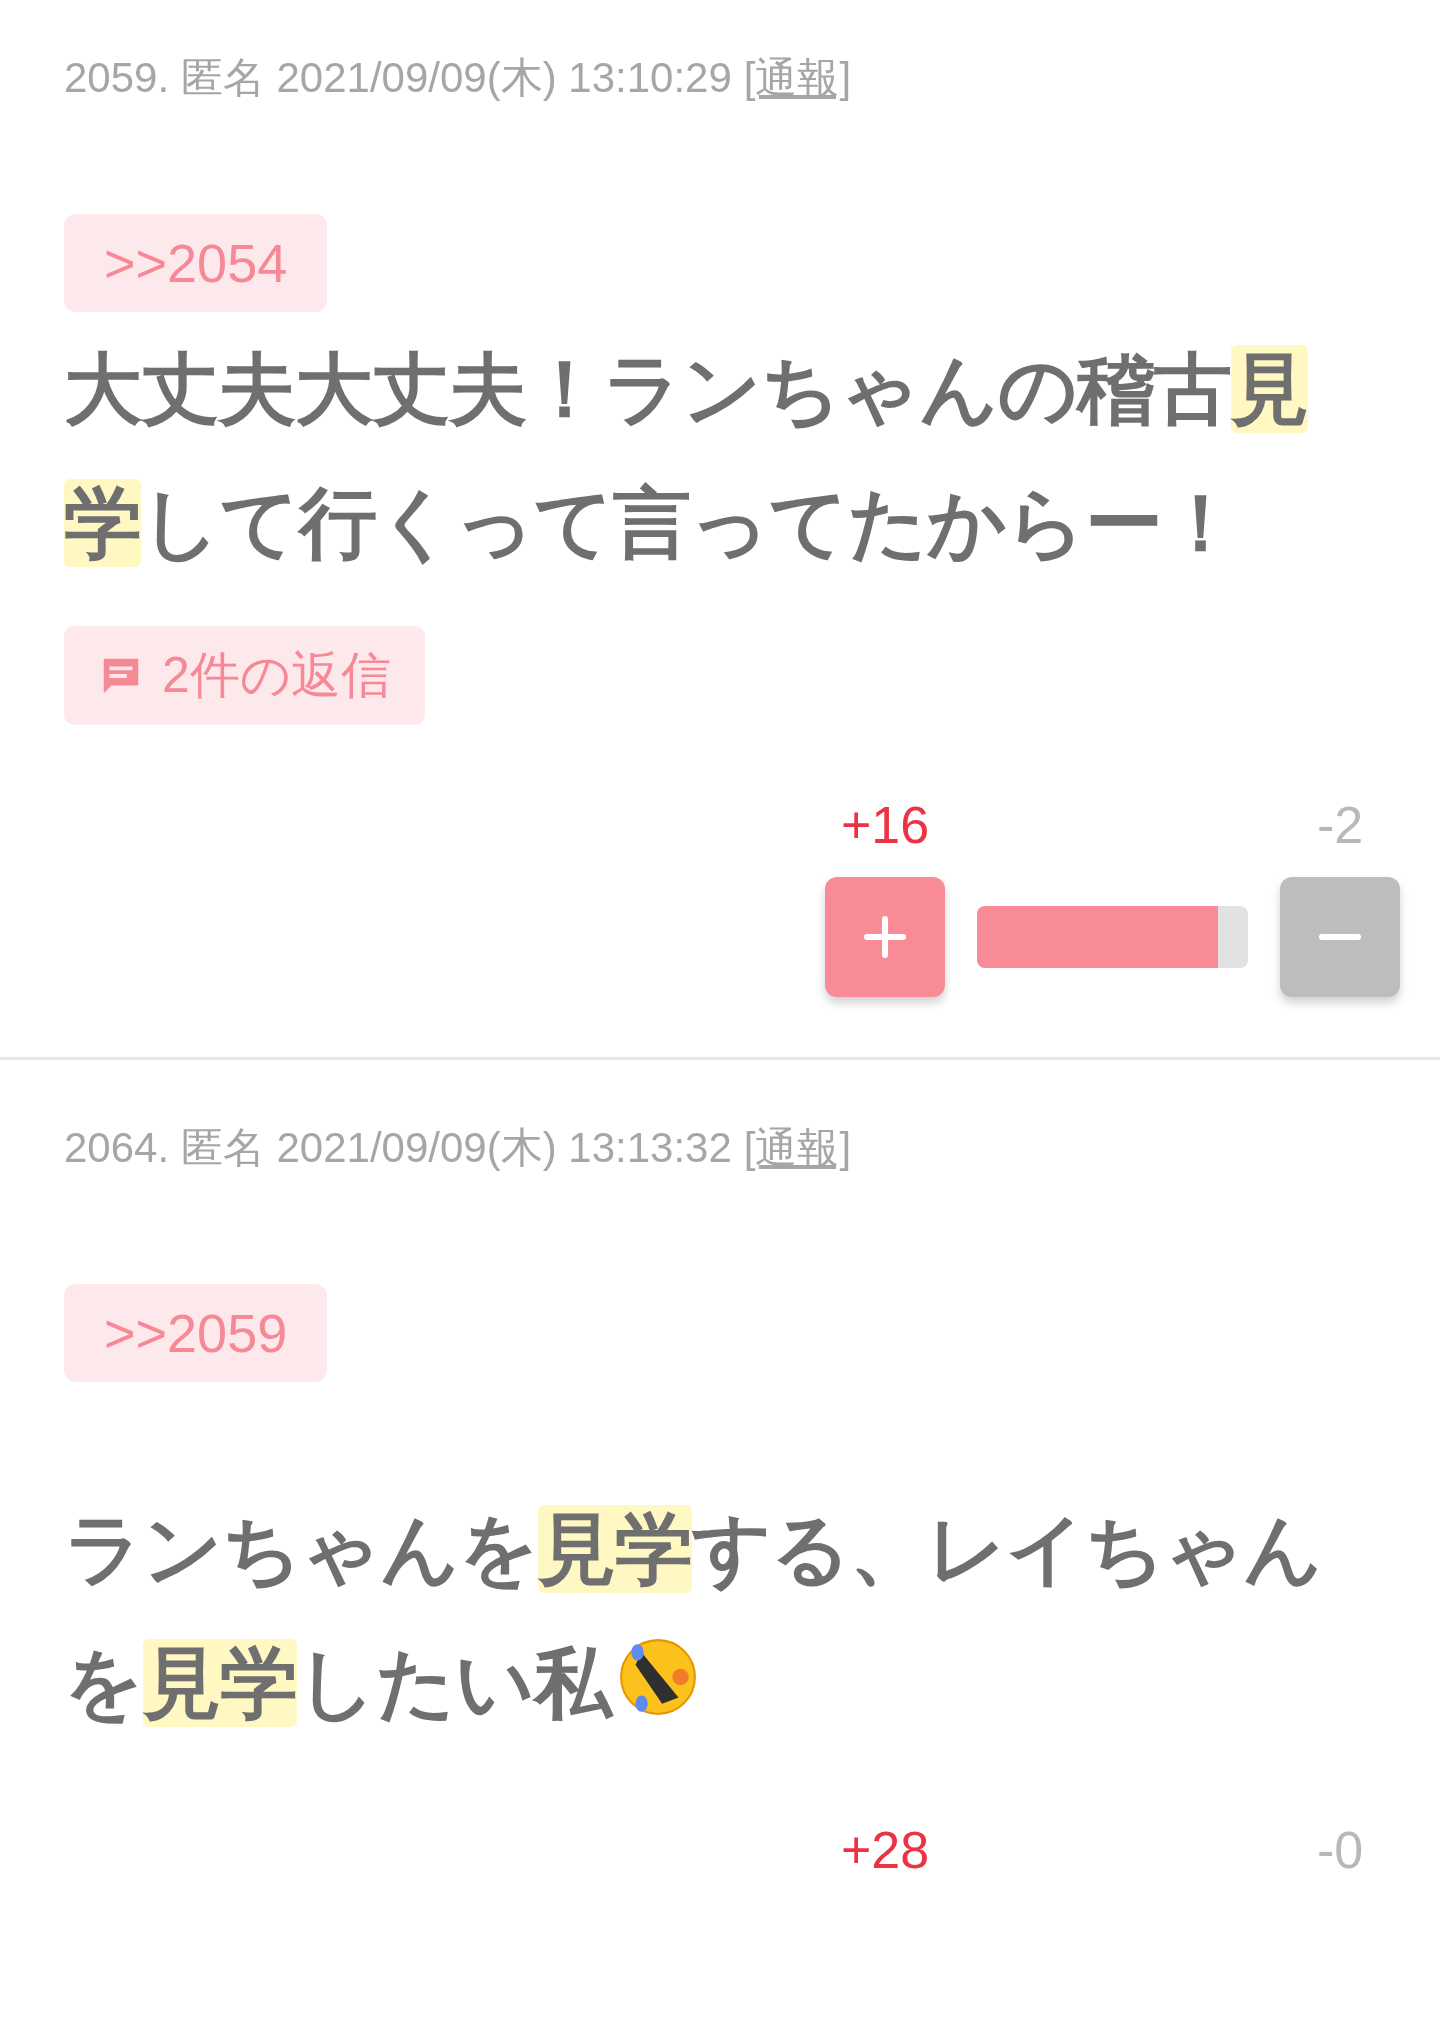 This screenshot has height=2026, width=1440. What do you see at coordinates (885, 825) in the screenshot?
I see `upvote-count: +16` at bounding box center [885, 825].